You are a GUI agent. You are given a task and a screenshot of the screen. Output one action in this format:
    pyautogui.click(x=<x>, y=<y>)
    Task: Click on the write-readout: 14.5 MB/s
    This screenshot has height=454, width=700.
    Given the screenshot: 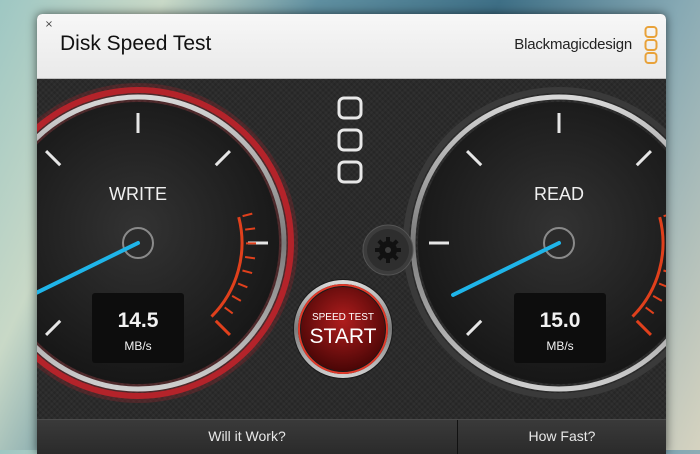 What is the action you would take?
    pyautogui.click(x=138, y=328)
    